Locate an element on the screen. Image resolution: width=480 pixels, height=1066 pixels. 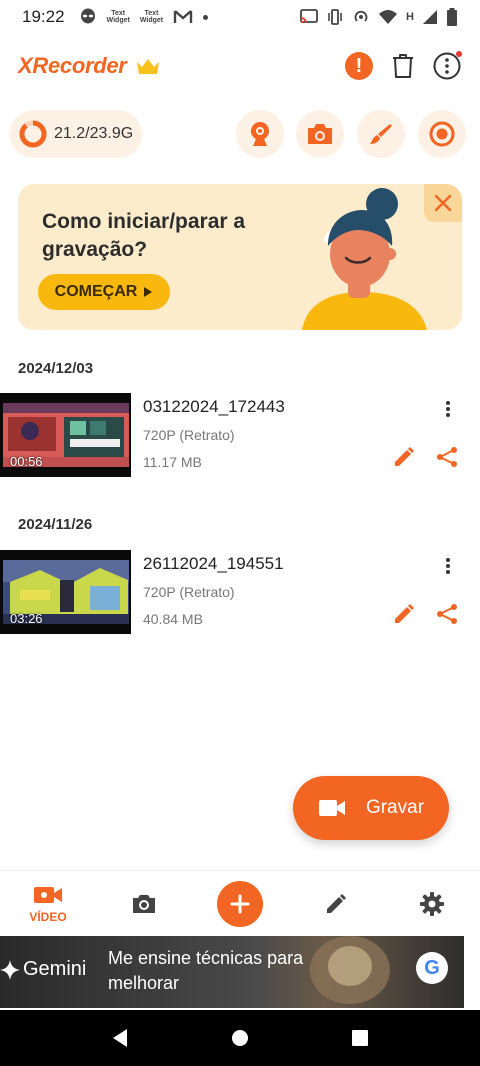
nav-screenshots is located at coordinates (144, 904).